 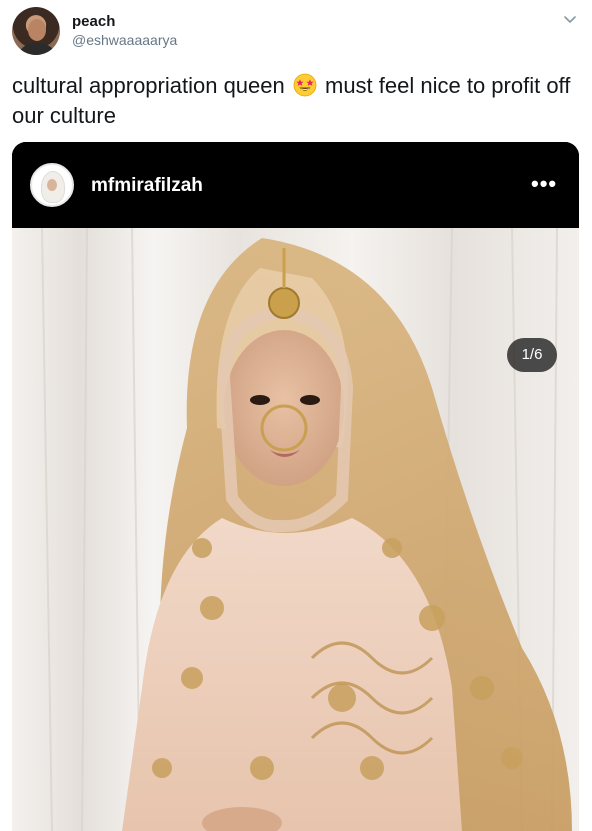 What do you see at coordinates (93, 21) in the screenshot?
I see `display-name: peach` at bounding box center [93, 21].